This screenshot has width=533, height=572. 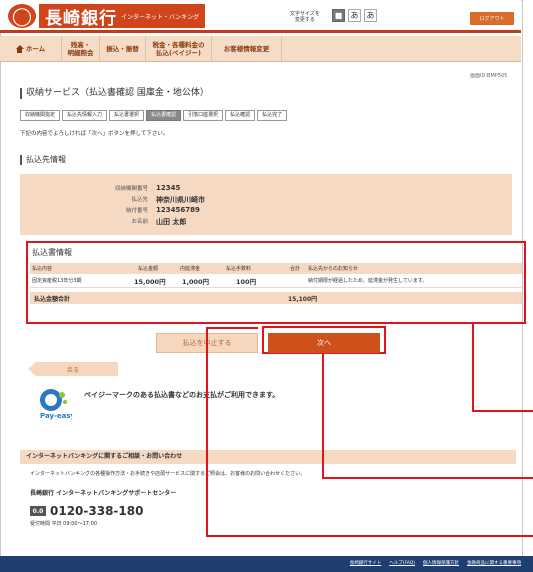 I want to click on payee-value: 123456789, so click(x=178, y=210).